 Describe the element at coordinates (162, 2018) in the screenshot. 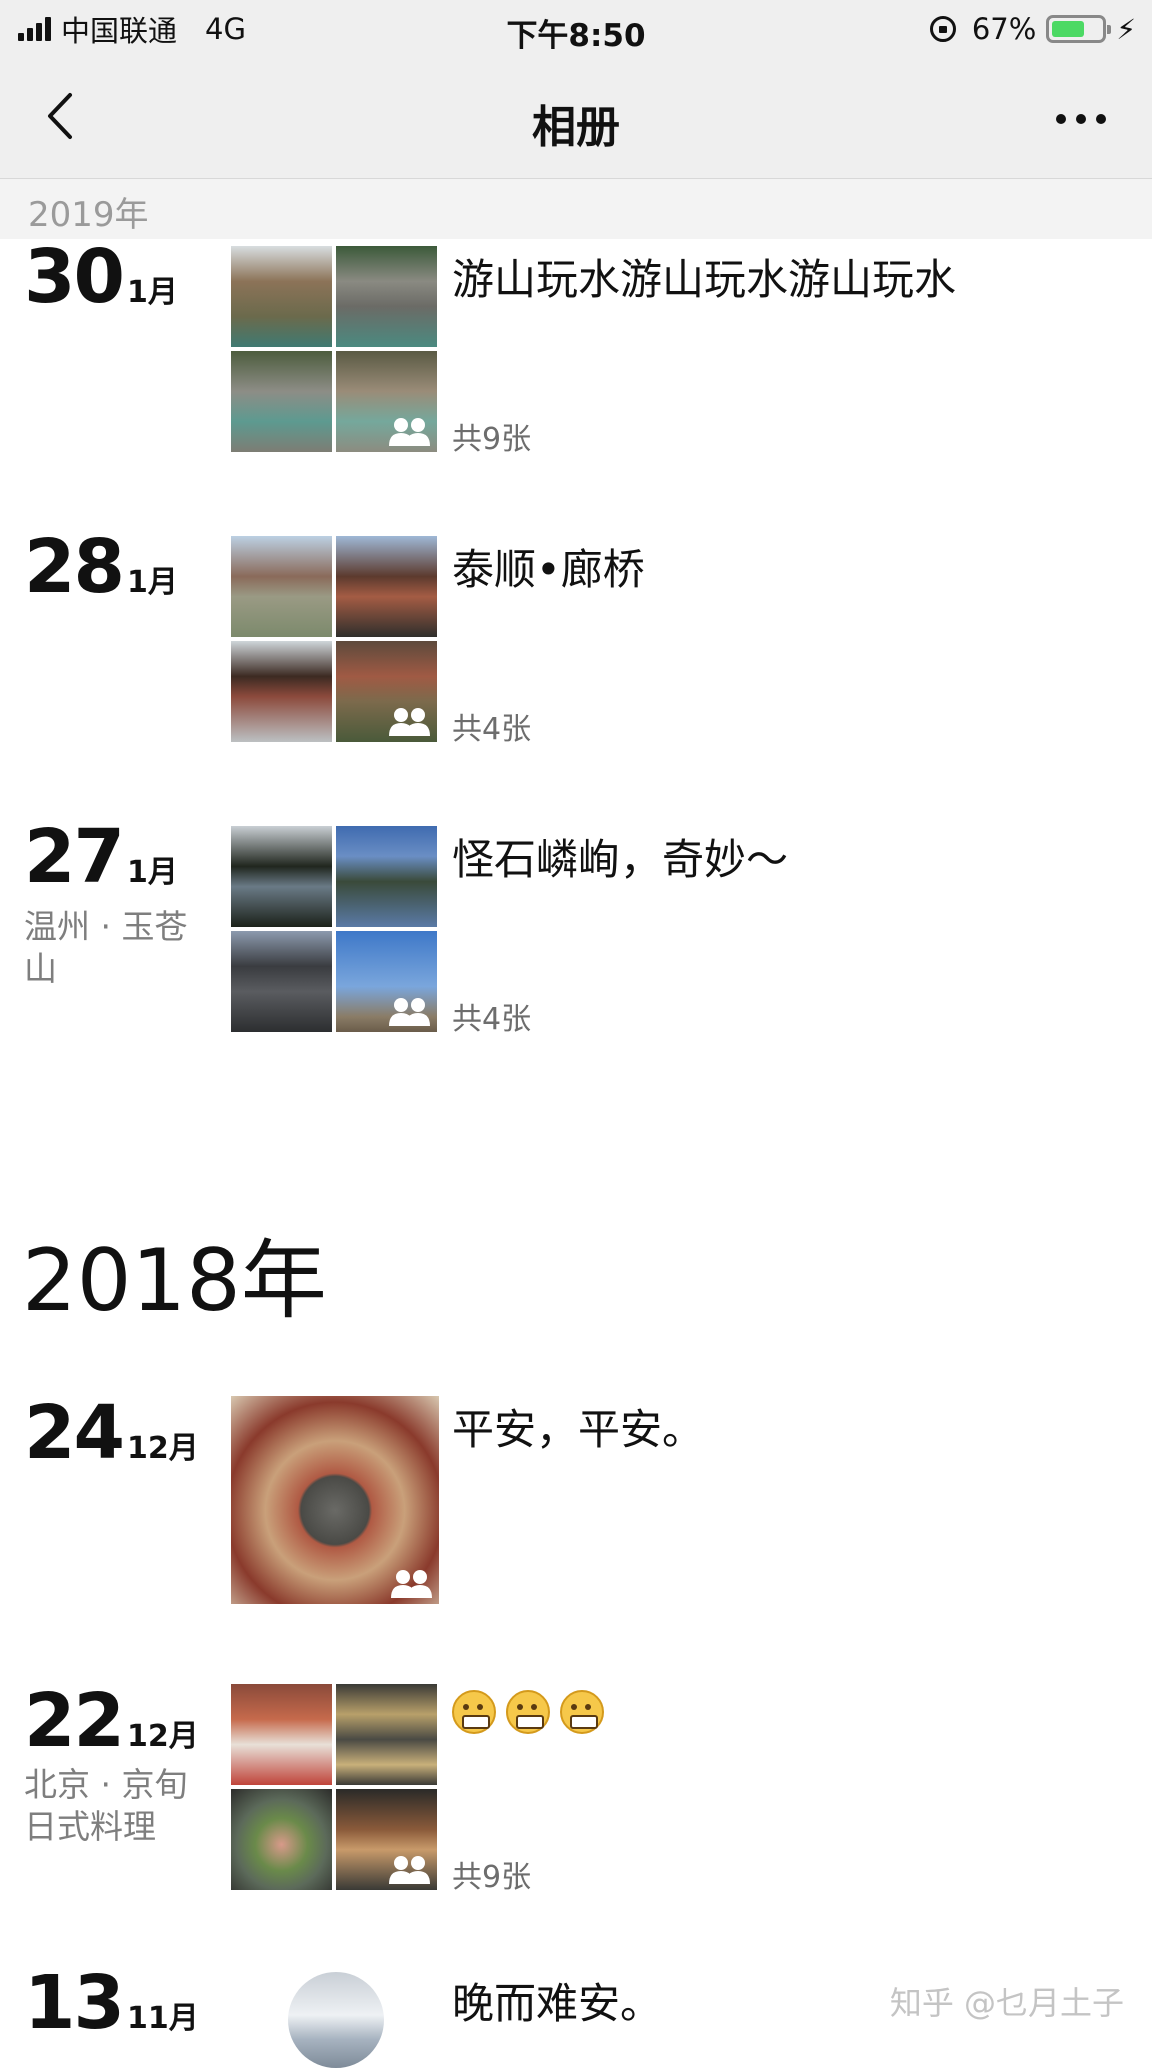

I see `entry-month: 11月` at that location.